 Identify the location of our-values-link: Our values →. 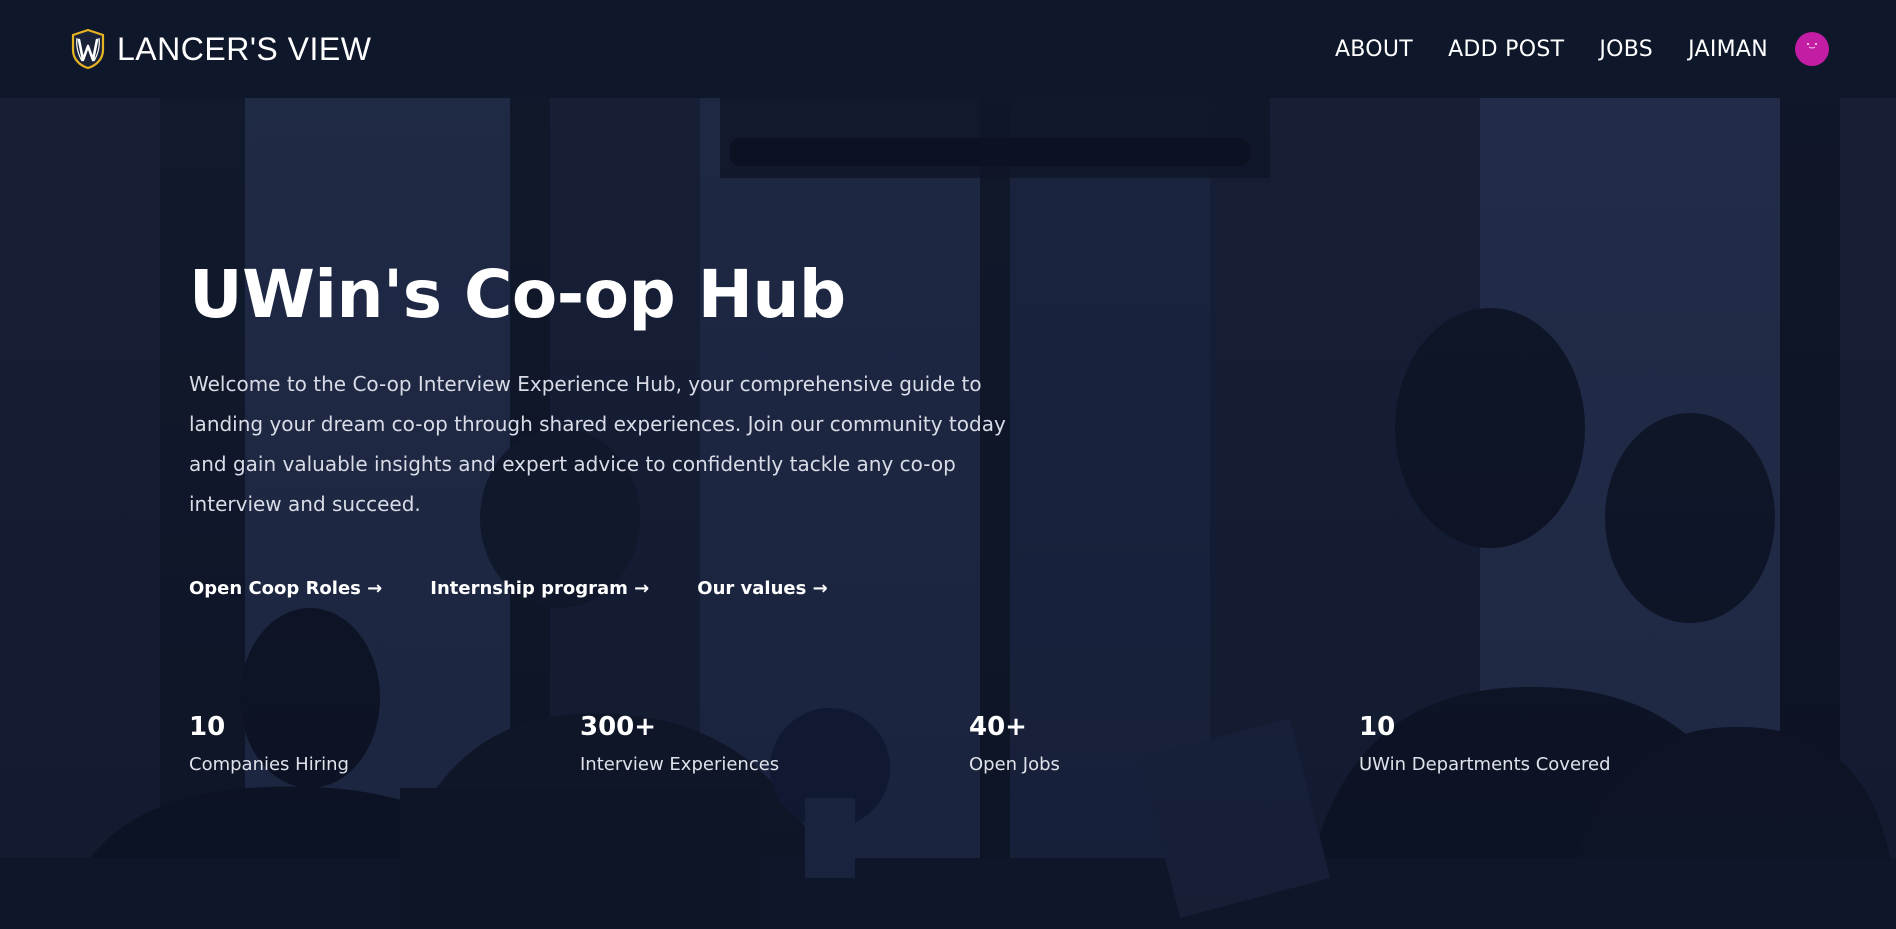
(762, 588).